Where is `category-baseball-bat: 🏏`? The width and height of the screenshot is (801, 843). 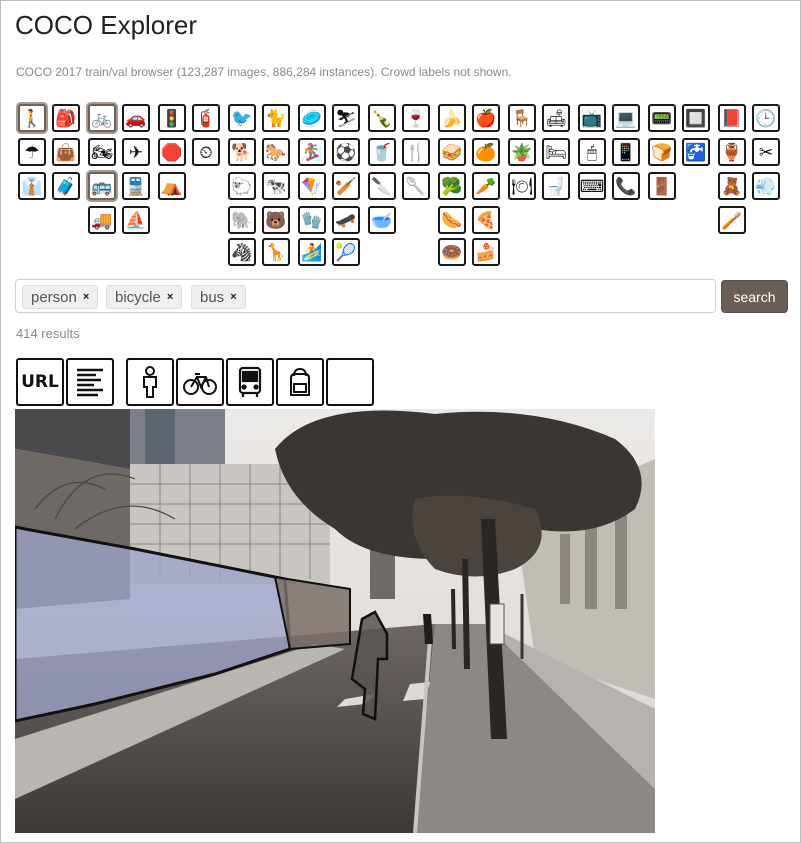
category-baseball-bat: 🏏 is located at coordinates (346, 186).